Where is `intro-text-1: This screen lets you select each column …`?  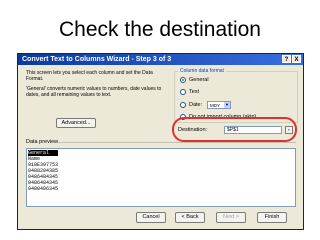
intro-text-1: This screen lets you select each column … is located at coordinates (89, 76).